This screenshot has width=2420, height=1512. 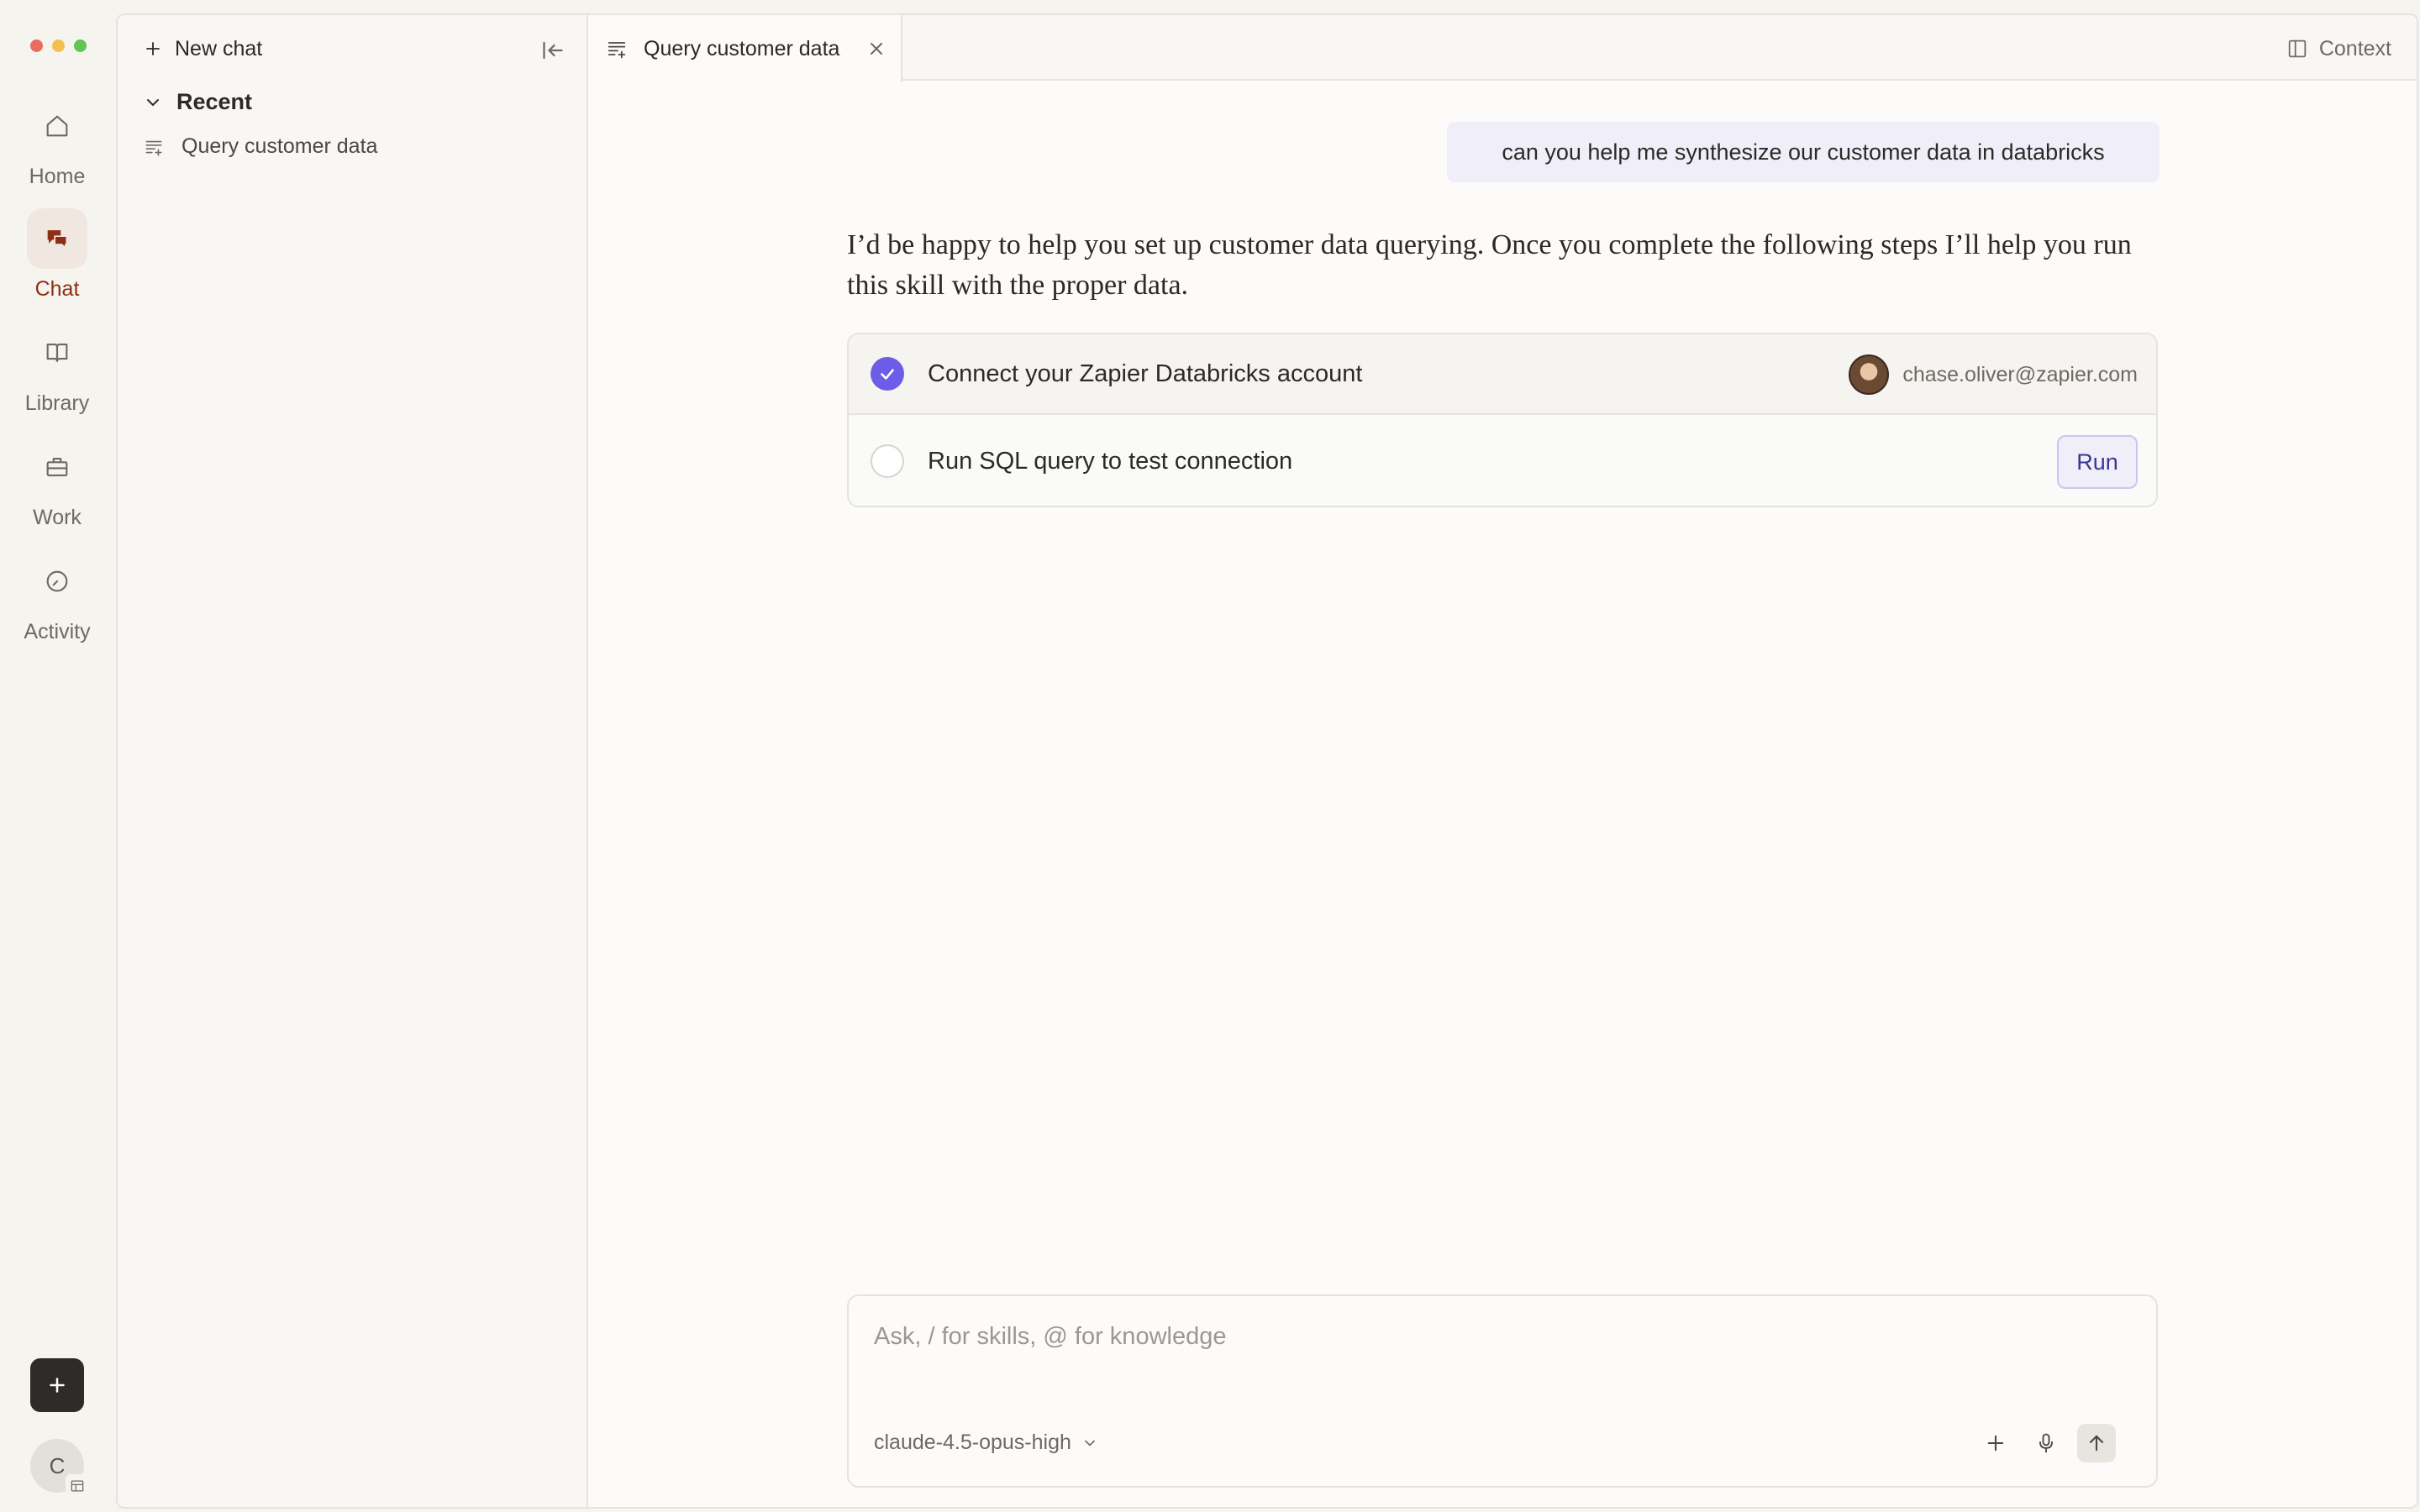 I want to click on voice-input-button, so click(x=2046, y=1443).